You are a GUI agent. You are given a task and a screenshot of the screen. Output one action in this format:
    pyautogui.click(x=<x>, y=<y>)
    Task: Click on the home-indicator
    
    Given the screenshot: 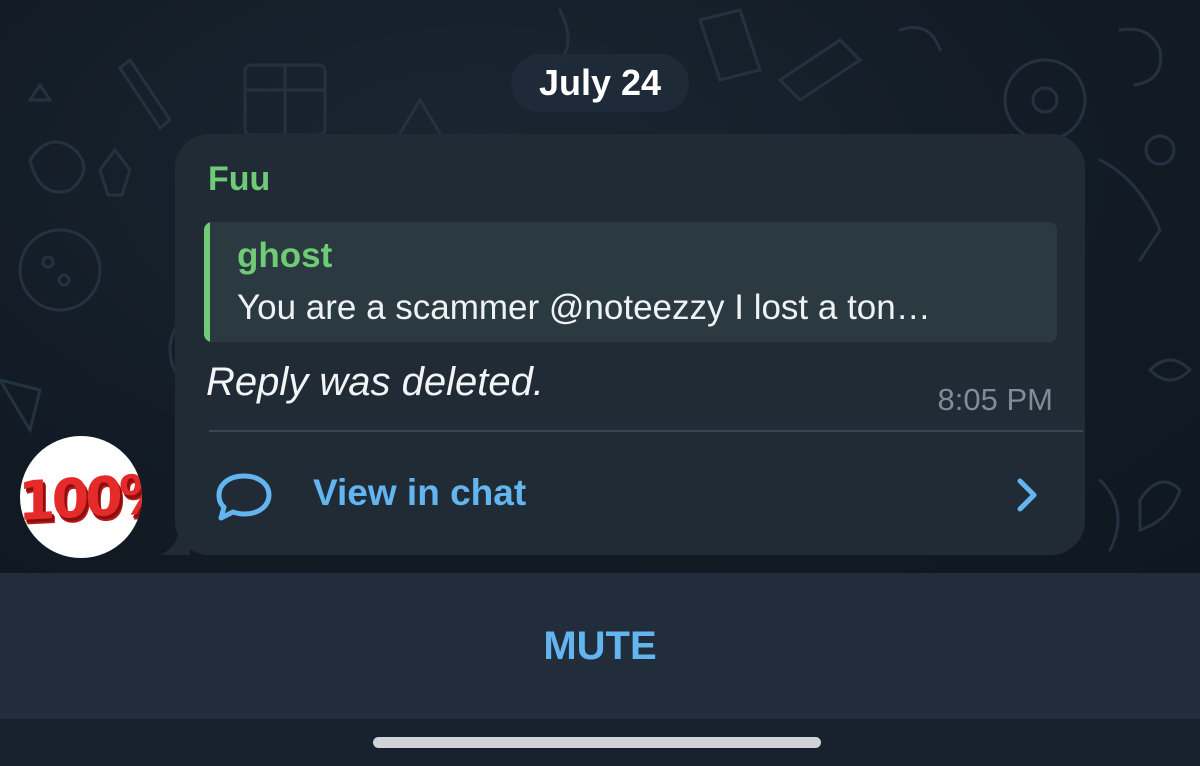 What is the action you would take?
    pyautogui.click(x=597, y=742)
    